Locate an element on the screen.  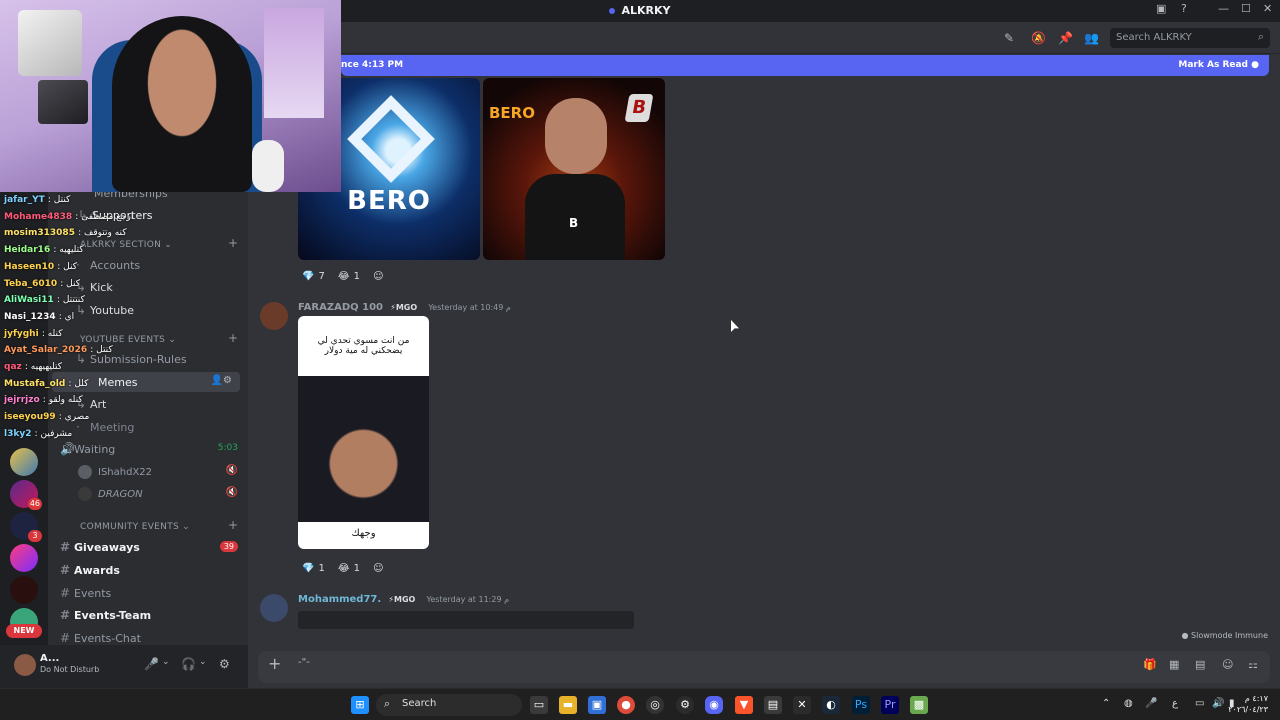
chat-username: jafar_YT is located at coordinates (26, 200).